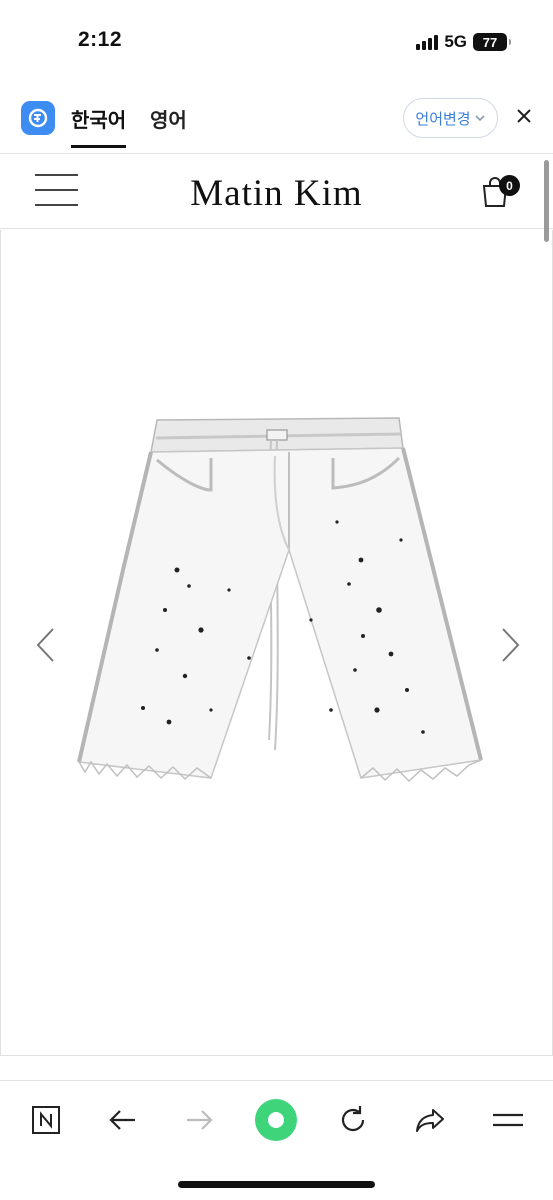 The image size is (553, 1200). I want to click on network-label: 5G, so click(455, 41).